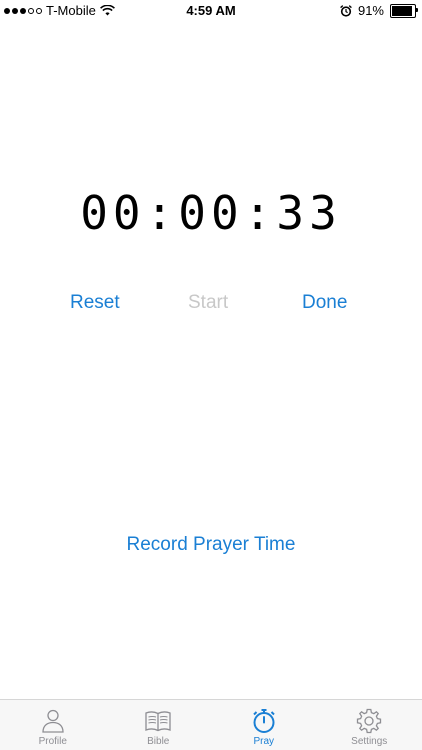  Describe the element at coordinates (52, 741) in the screenshot. I see `tab-label: Profile` at that location.